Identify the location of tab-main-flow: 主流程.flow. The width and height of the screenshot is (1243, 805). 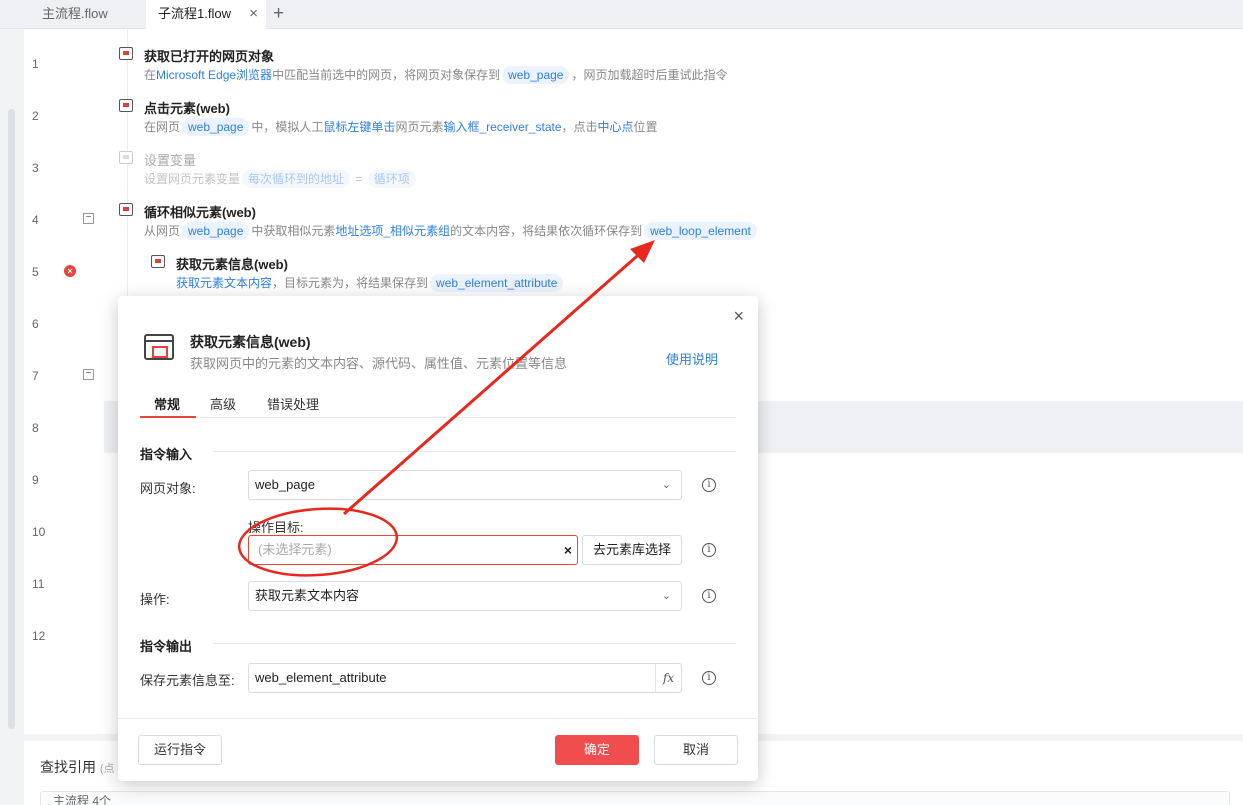
(75, 14).